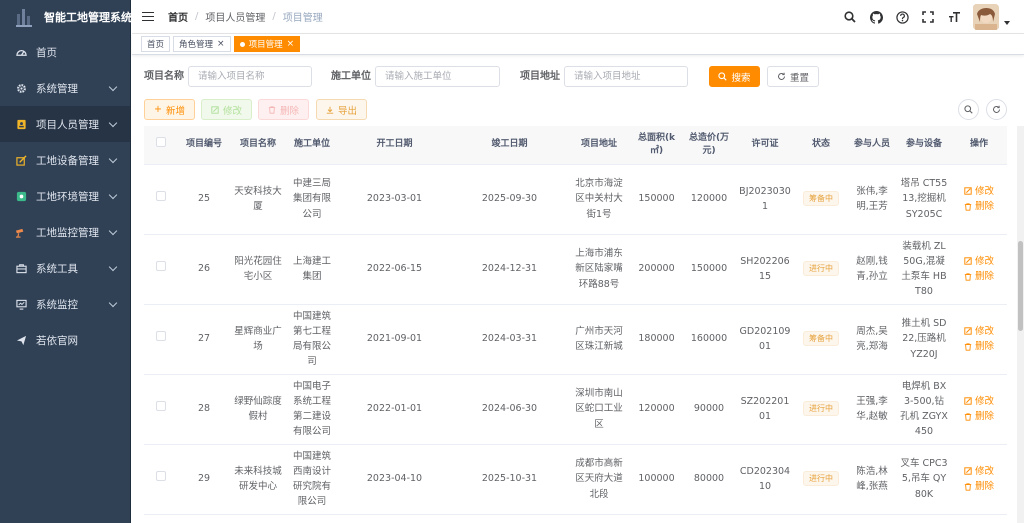 The image size is (1024, 523). Describe the element at coordinates (235, 18) in the screenshot. I see `breadcrumb-item-personnel: 项目人员管理` at that location.